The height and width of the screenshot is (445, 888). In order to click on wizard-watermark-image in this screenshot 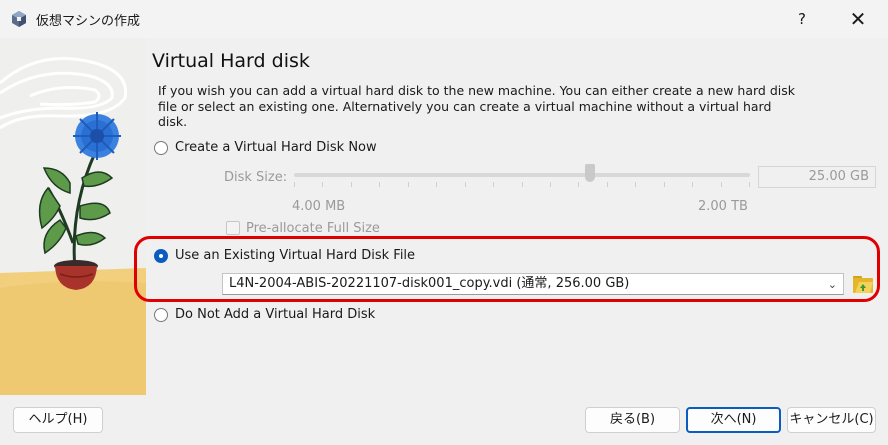, I will do `click(73, 216)`.